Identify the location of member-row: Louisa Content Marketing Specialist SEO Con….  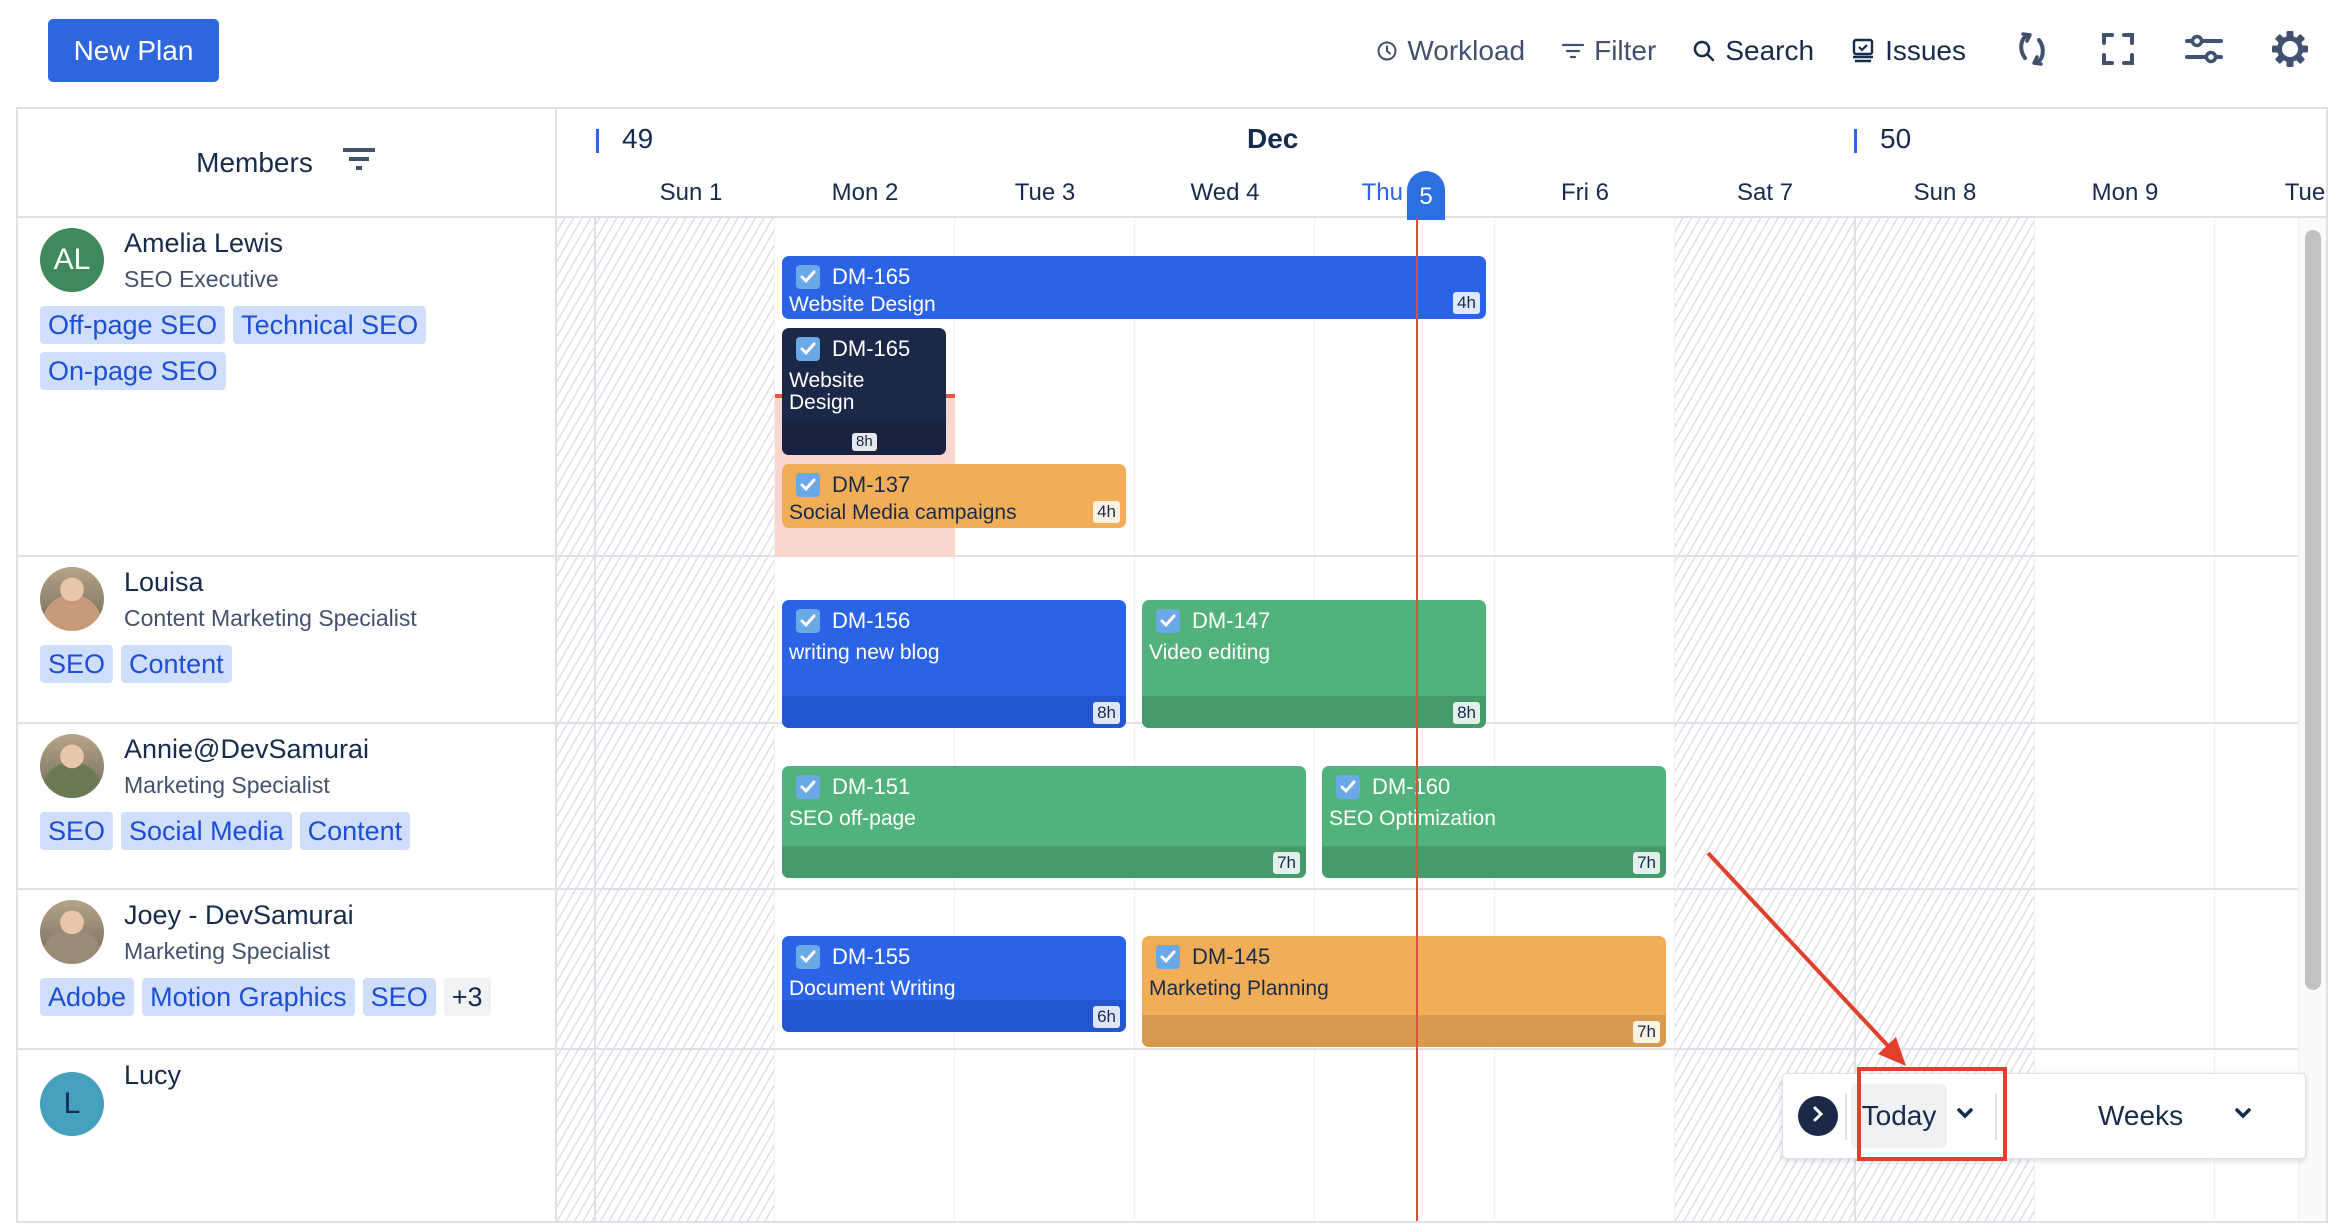
(287, 640).